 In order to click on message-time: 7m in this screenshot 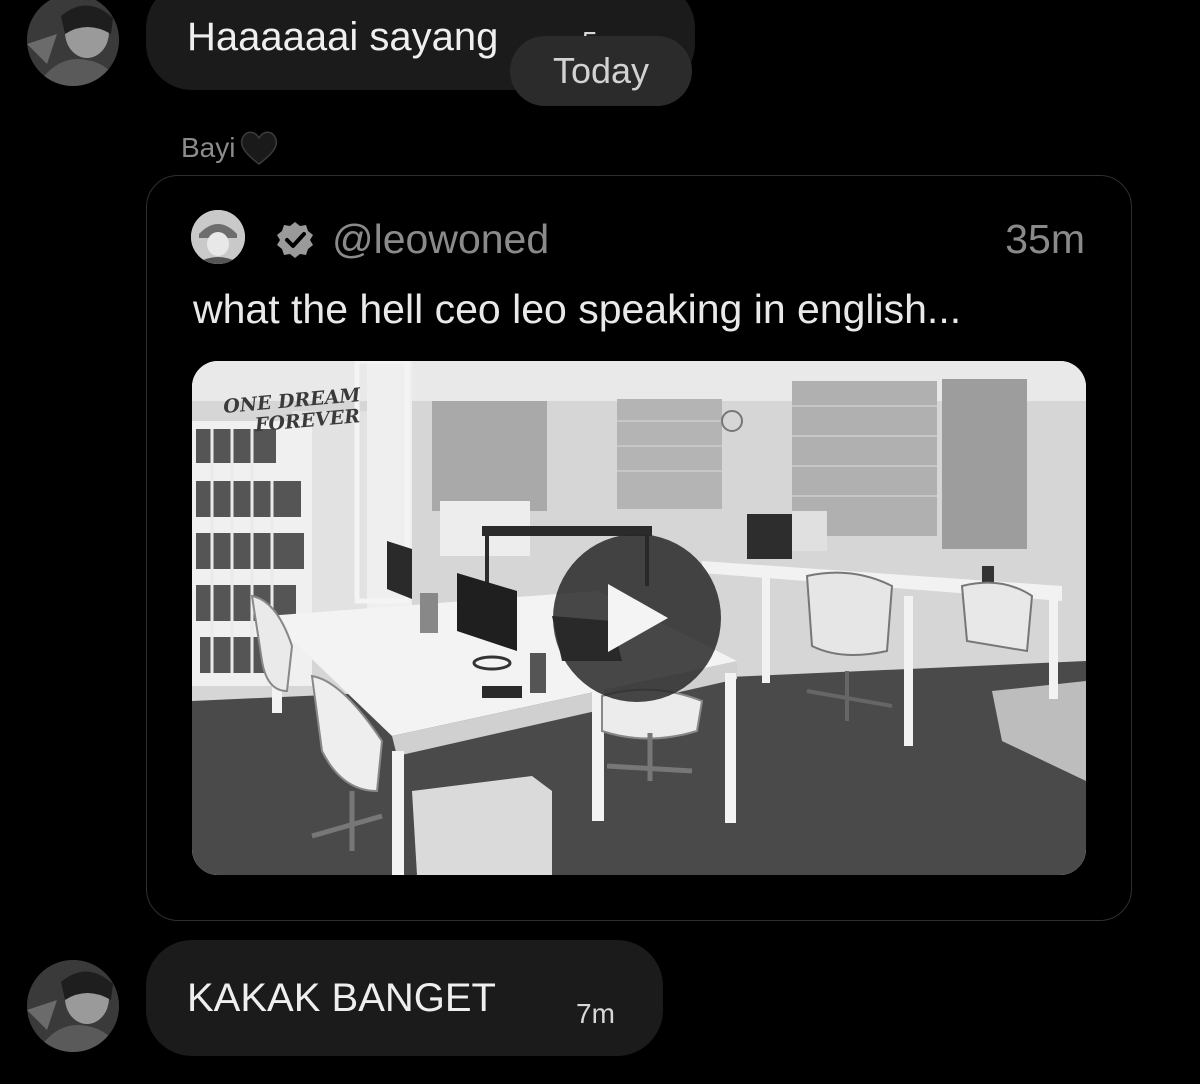, I will do `click(595, 1013)`.